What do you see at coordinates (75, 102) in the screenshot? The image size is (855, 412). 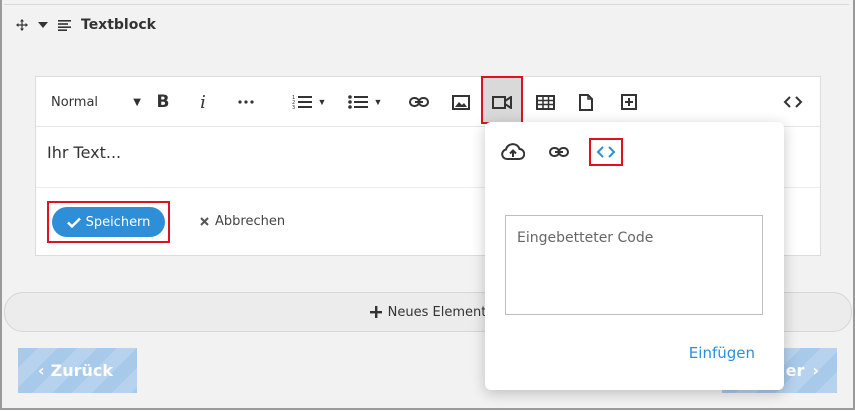 I see `format-select-value: Normal` at bounding box center [75, 102].